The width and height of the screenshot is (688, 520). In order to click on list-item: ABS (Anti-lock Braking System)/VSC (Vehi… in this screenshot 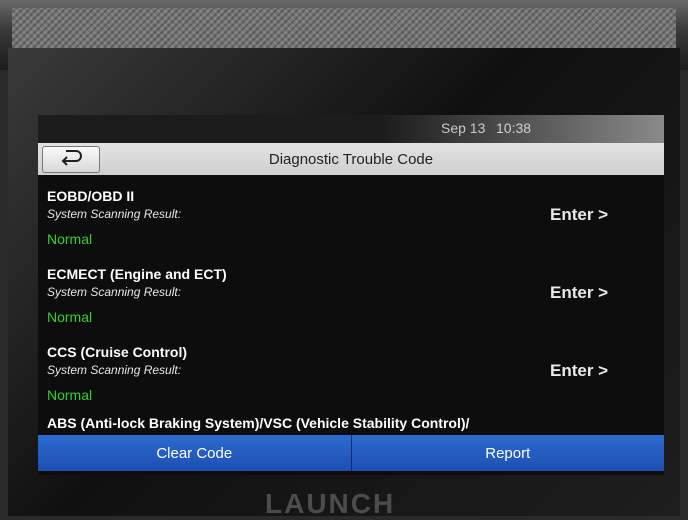, I will do `click(351, 420)`.